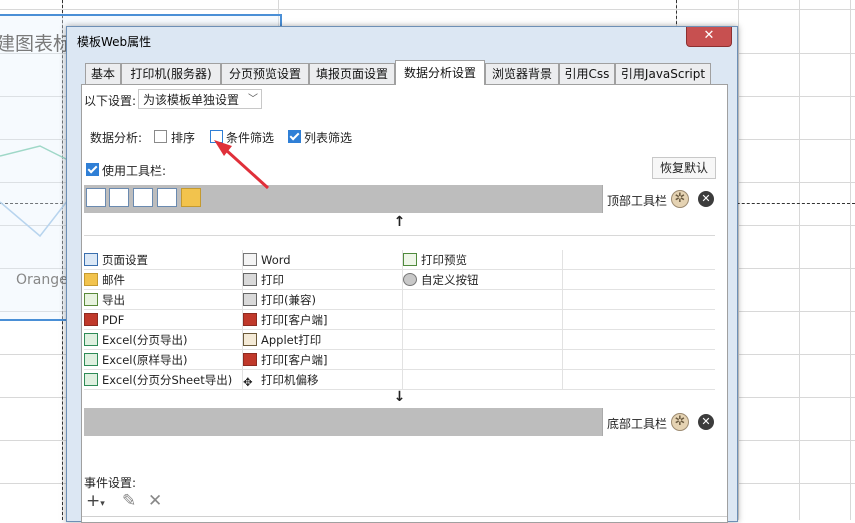  Describe the element at coordinates (163, 340) in the screenshot. I see `grid-item-excel-page: Excel(分页导出)` at that location.